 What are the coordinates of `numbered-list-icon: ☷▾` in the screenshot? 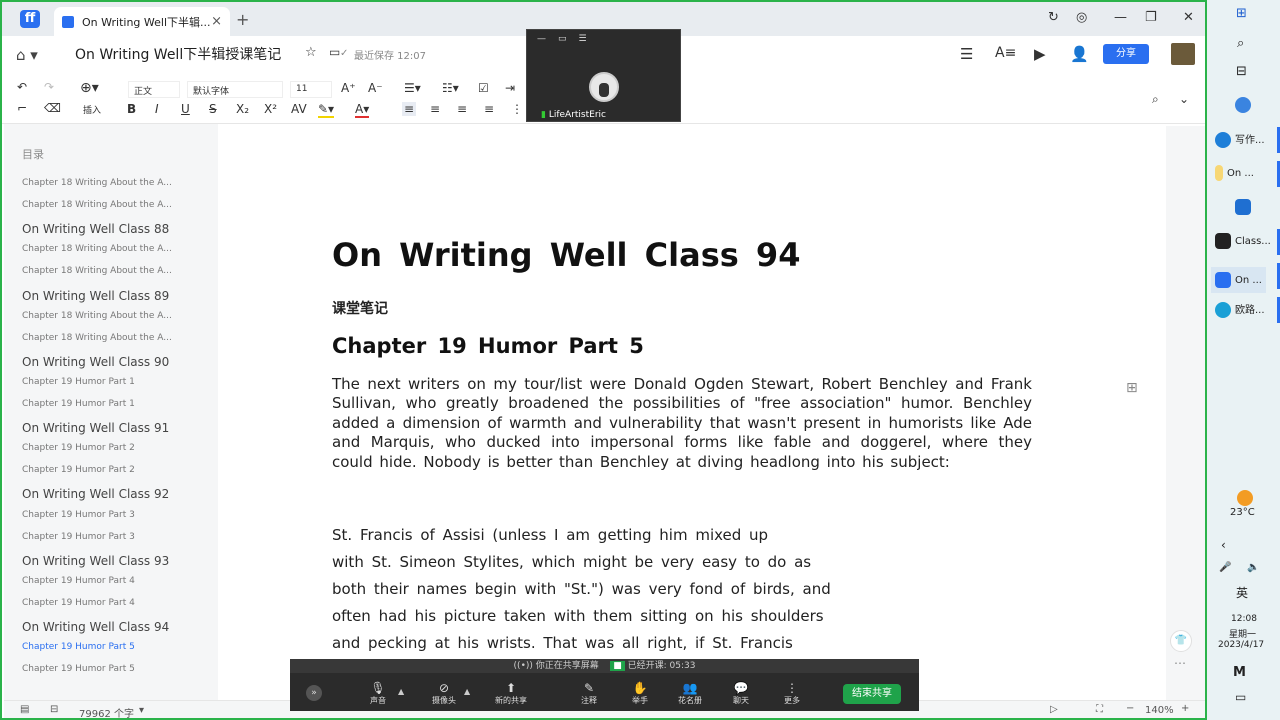 It's located at (450, 88).